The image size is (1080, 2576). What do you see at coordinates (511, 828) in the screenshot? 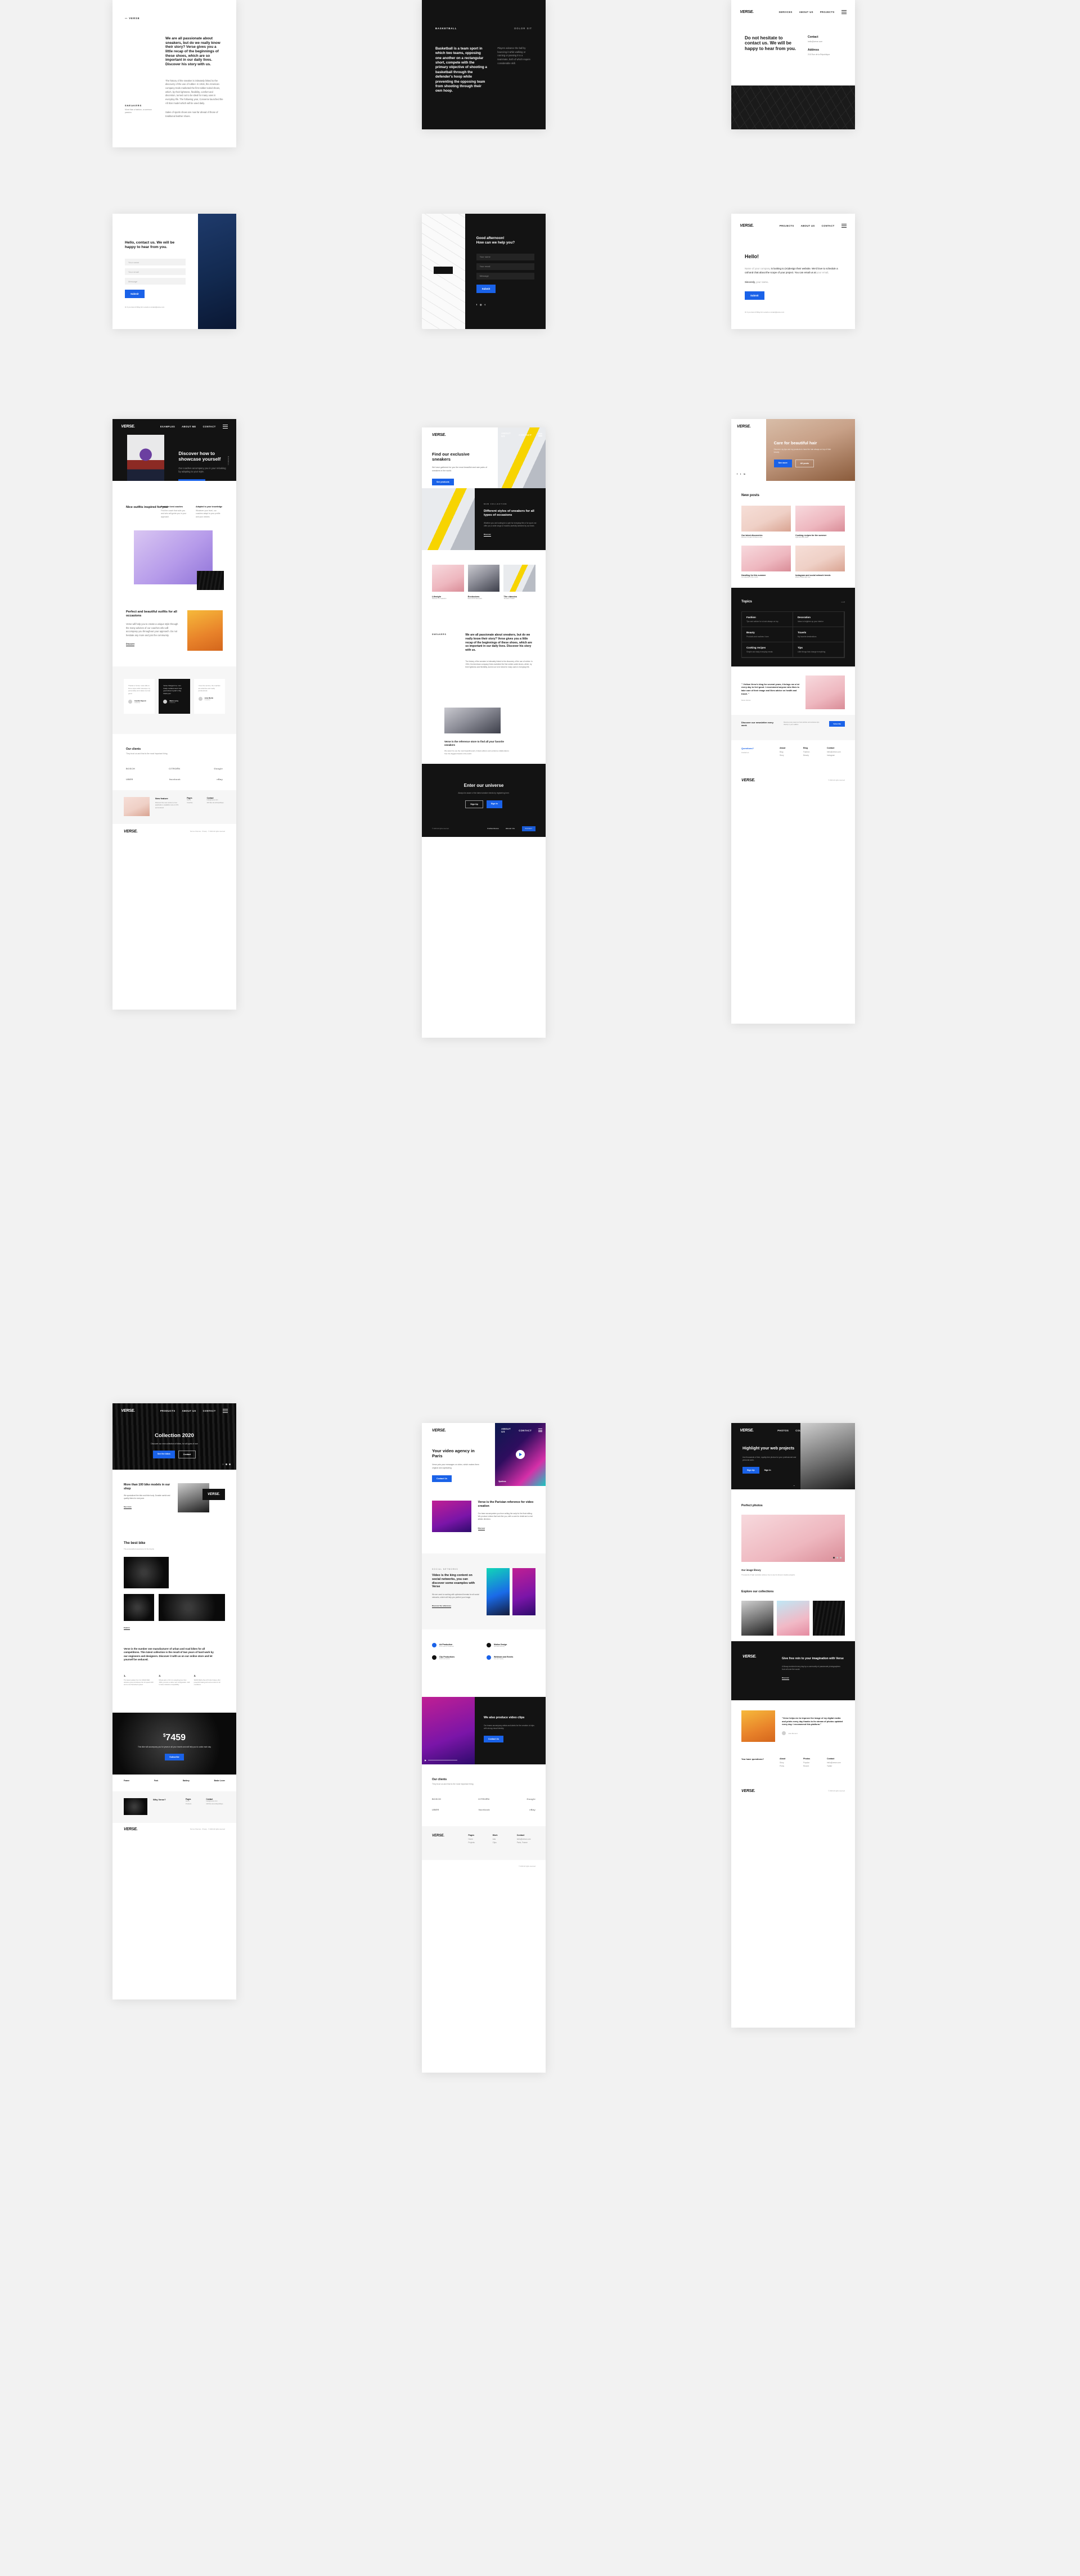
I see `card8-footer-nav: Collections About Us Contact` at bounding box center [511, 828].